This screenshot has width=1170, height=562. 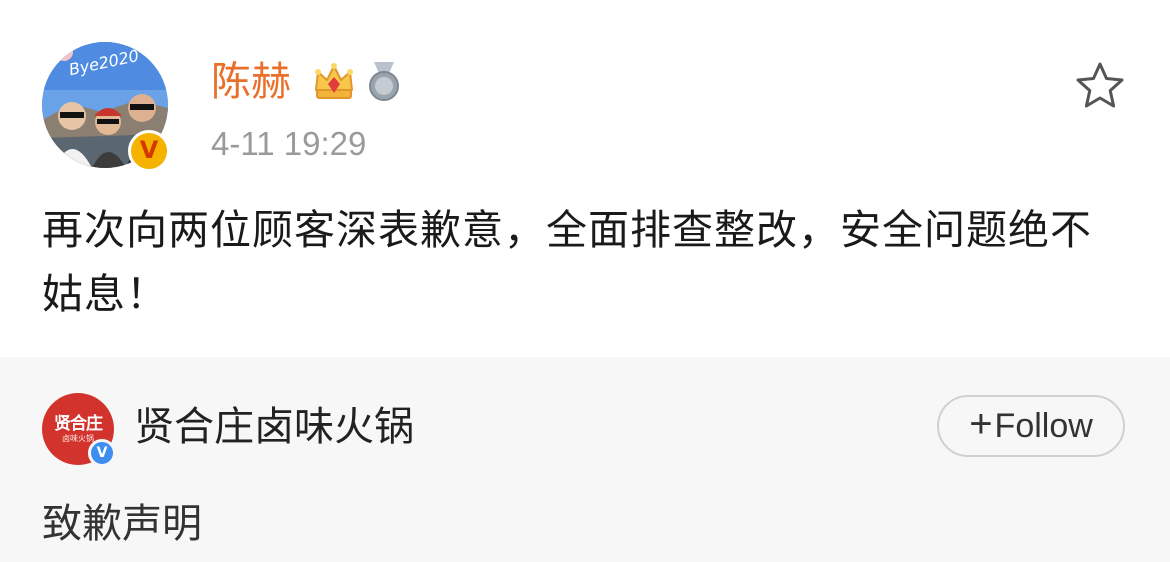 I want to click on shop-verified-badge: V, so click(x=102, y=453).